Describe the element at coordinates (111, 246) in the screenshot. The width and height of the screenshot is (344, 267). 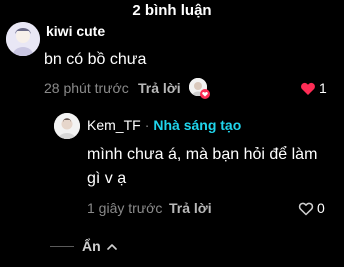
I see `chevron-up-icon` at that location.